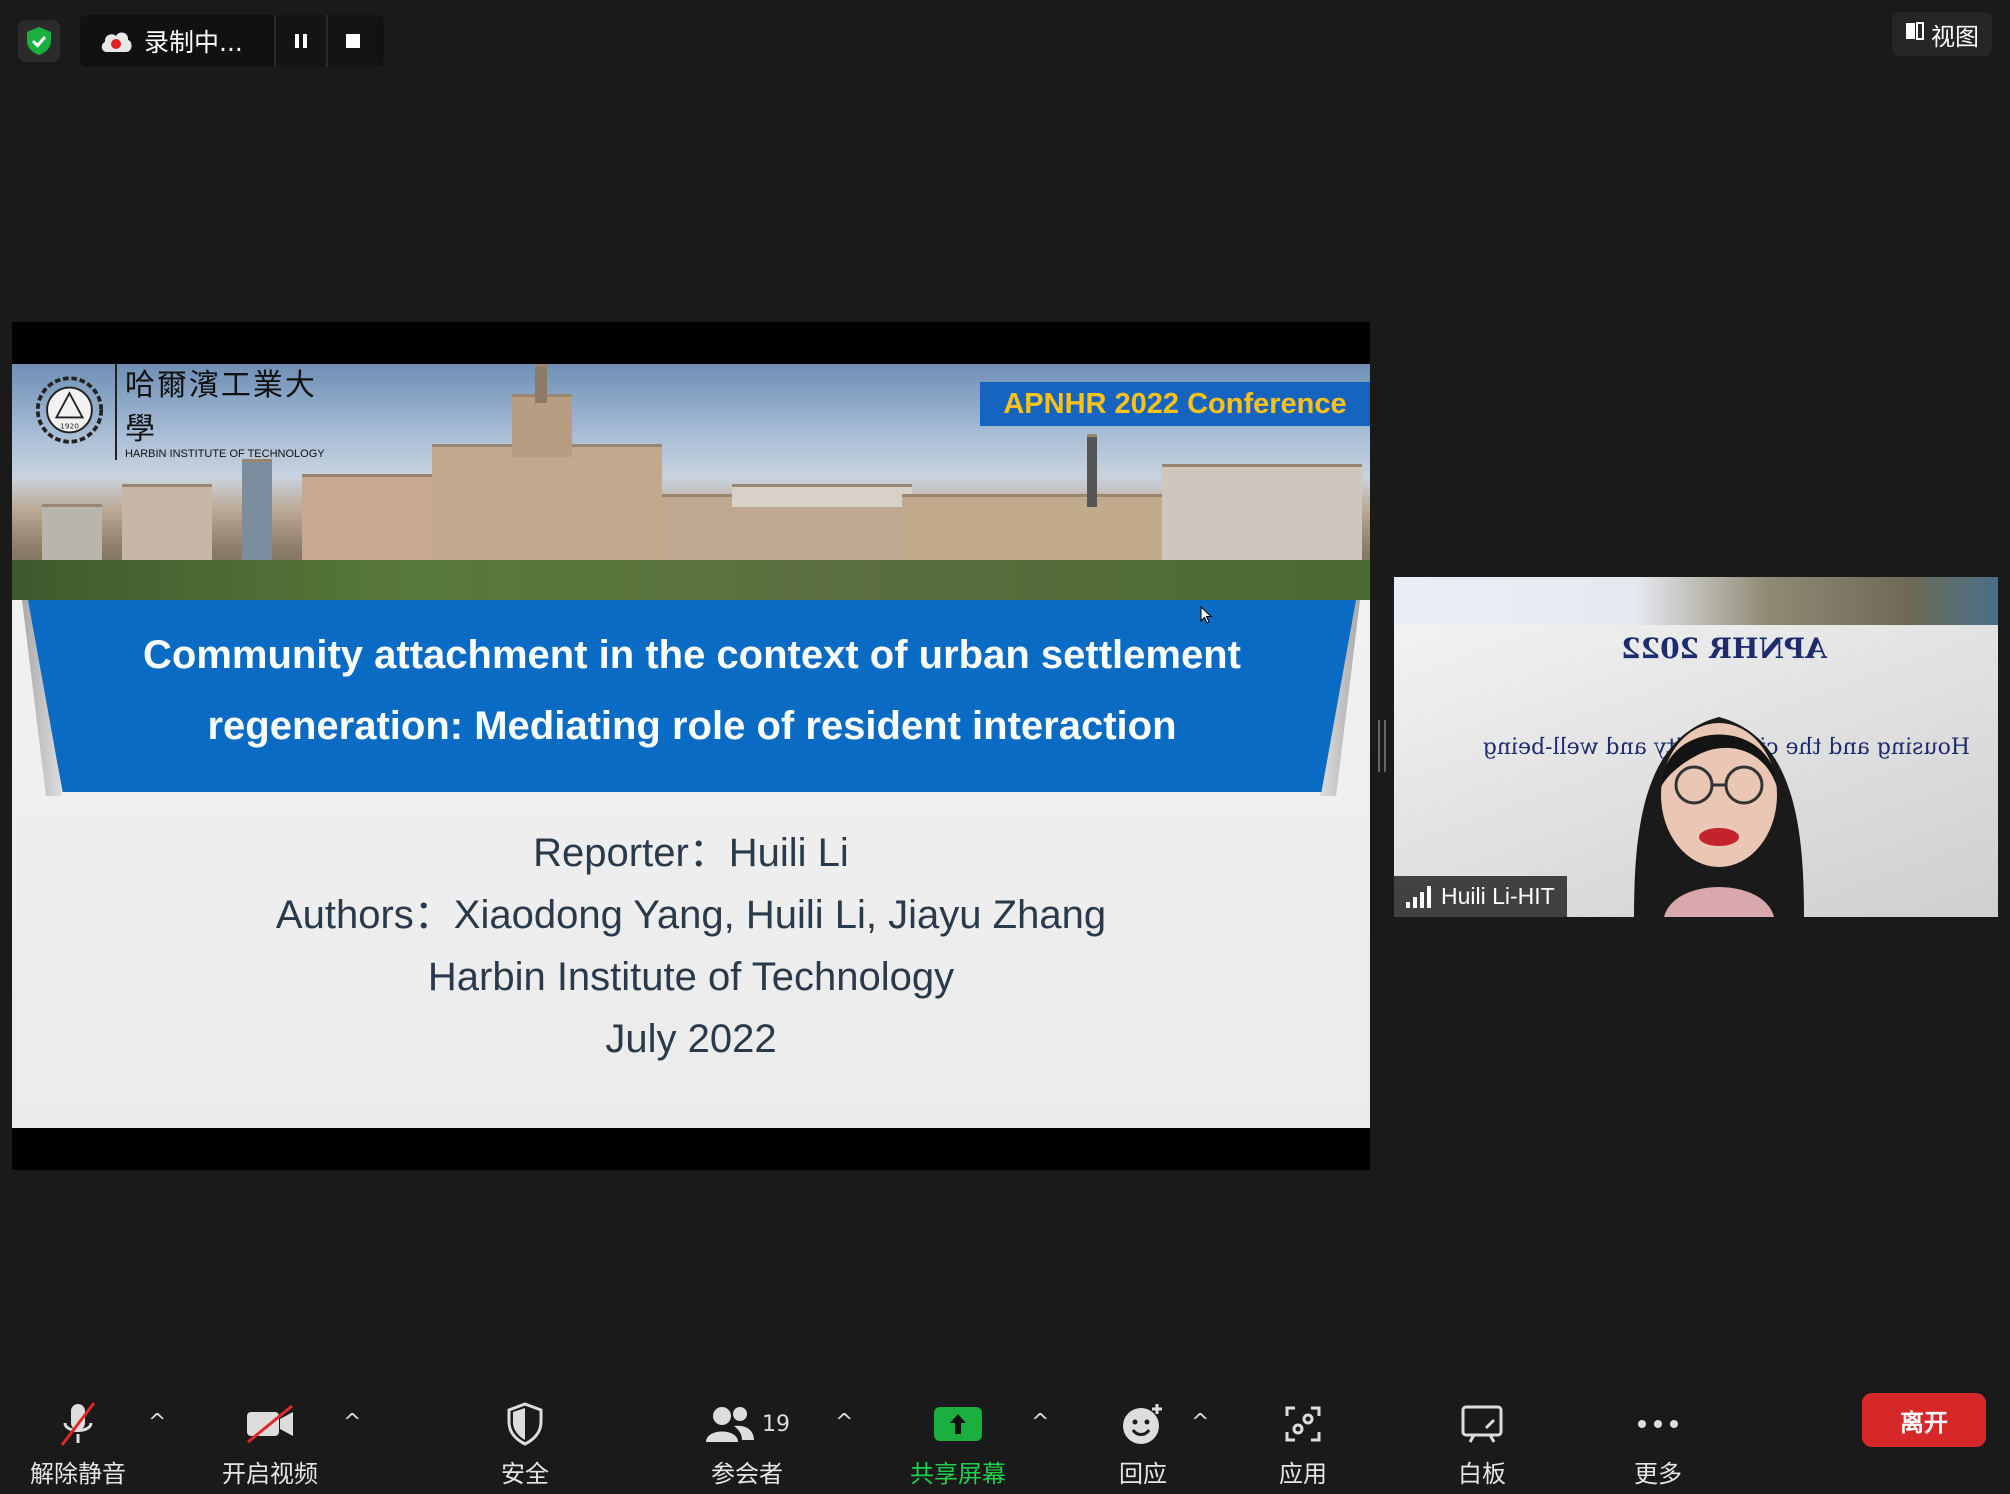 The width and height of the screenshot is (2010, 1494). I want to click on video-background-header, so click(1696, 601).